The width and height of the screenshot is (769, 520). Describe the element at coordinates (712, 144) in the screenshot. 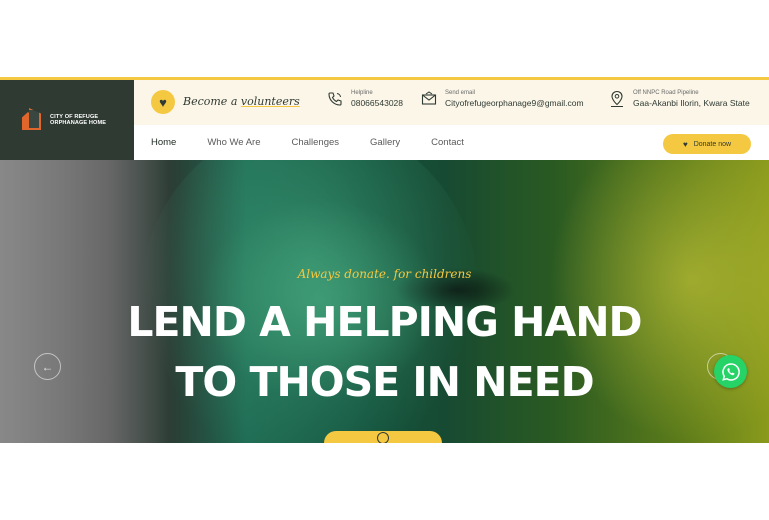

I see `donate-now-label: Donate now` at that location.